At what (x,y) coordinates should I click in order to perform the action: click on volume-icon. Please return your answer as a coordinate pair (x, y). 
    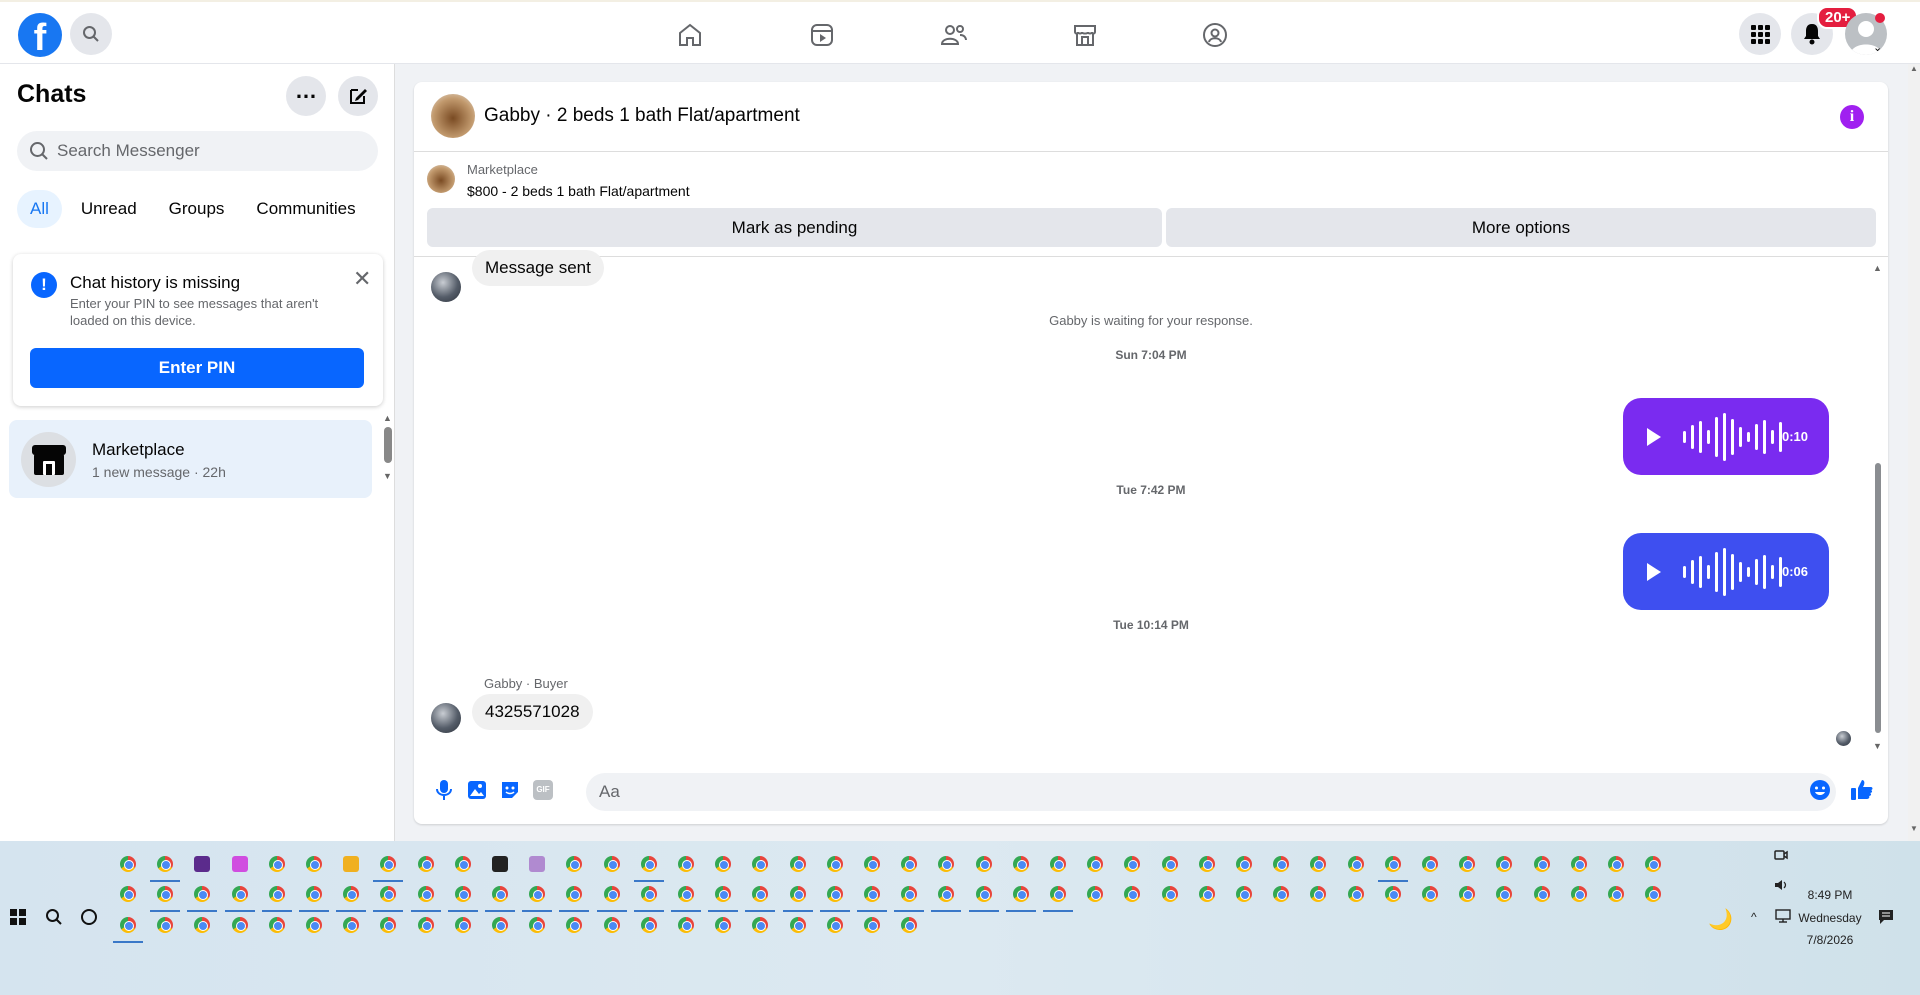
    Looking at the image, I should click on (1781, 885).